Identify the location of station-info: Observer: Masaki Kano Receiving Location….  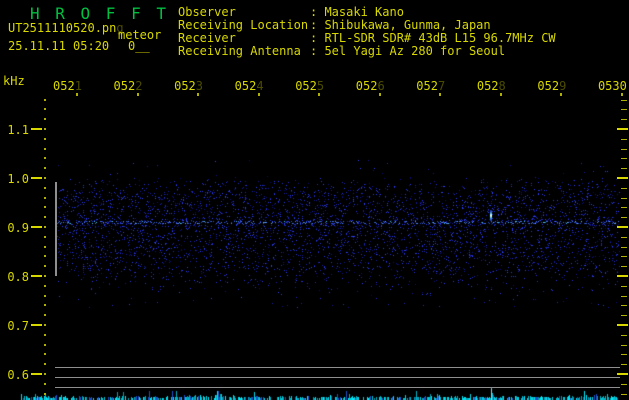
(367, 31).